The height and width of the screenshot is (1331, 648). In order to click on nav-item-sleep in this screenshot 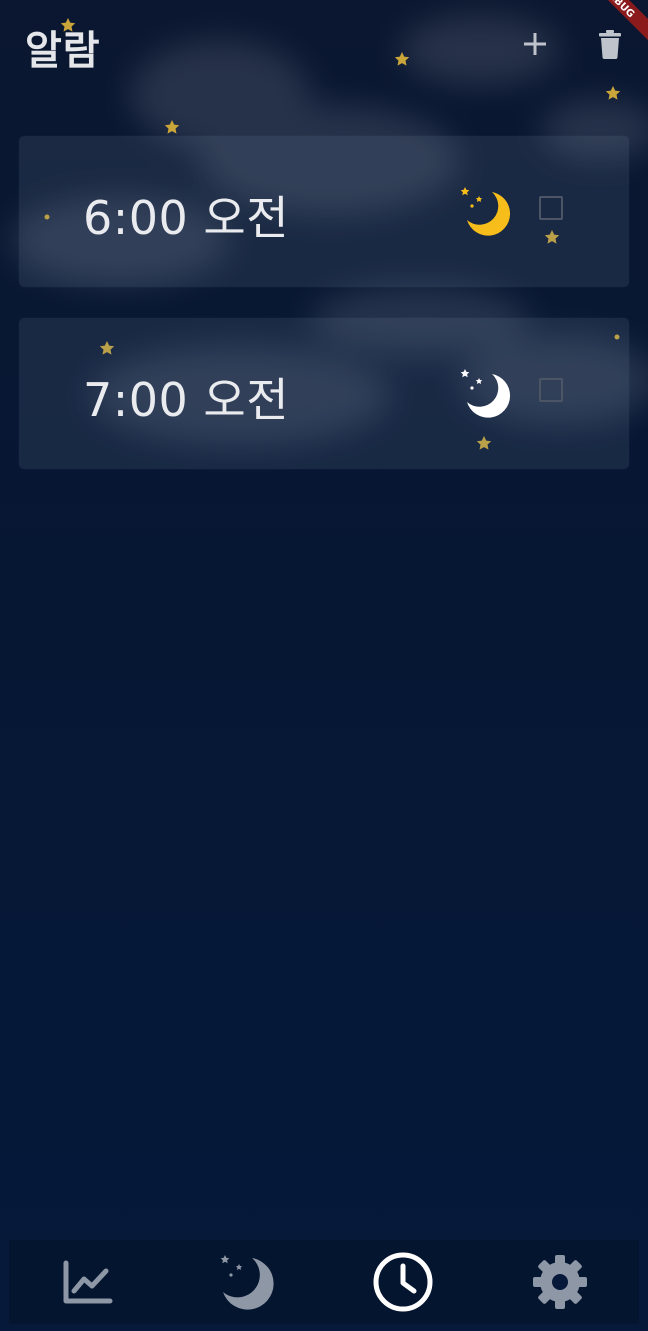, I will do `click(245, 1282)`.